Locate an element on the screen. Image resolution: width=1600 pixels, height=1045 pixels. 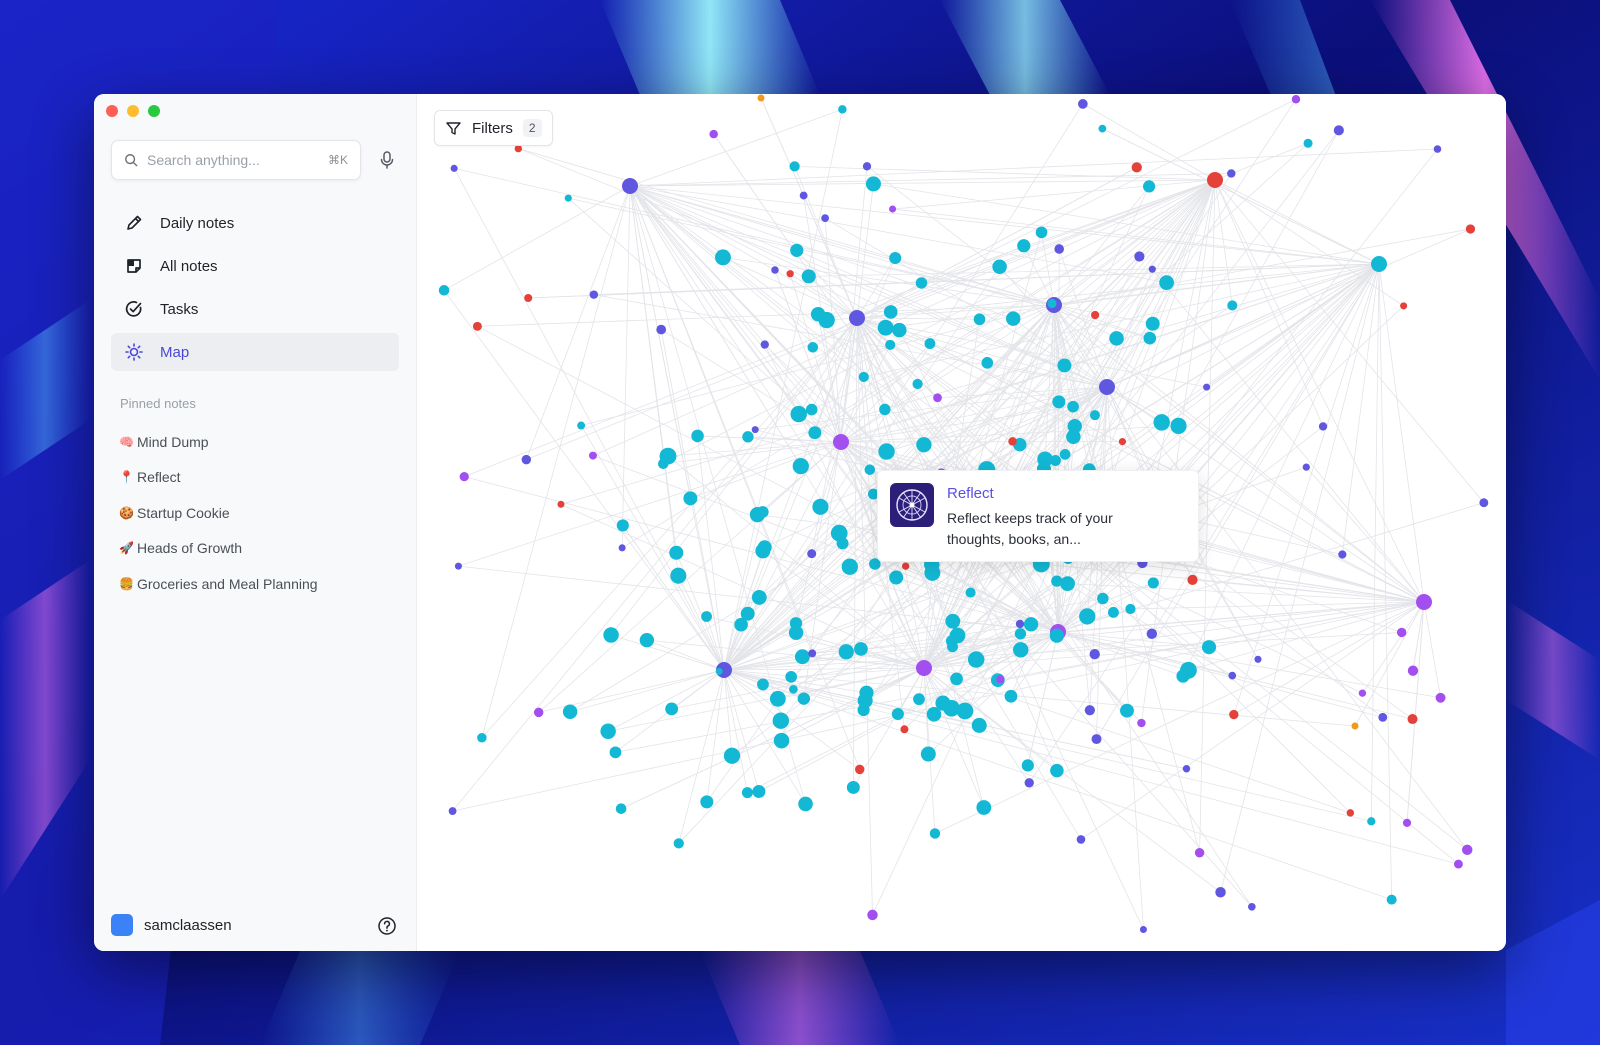
pinned-note-groceries: 🍔 Groceries and Meal Planning is located at coordinates (264, 584).